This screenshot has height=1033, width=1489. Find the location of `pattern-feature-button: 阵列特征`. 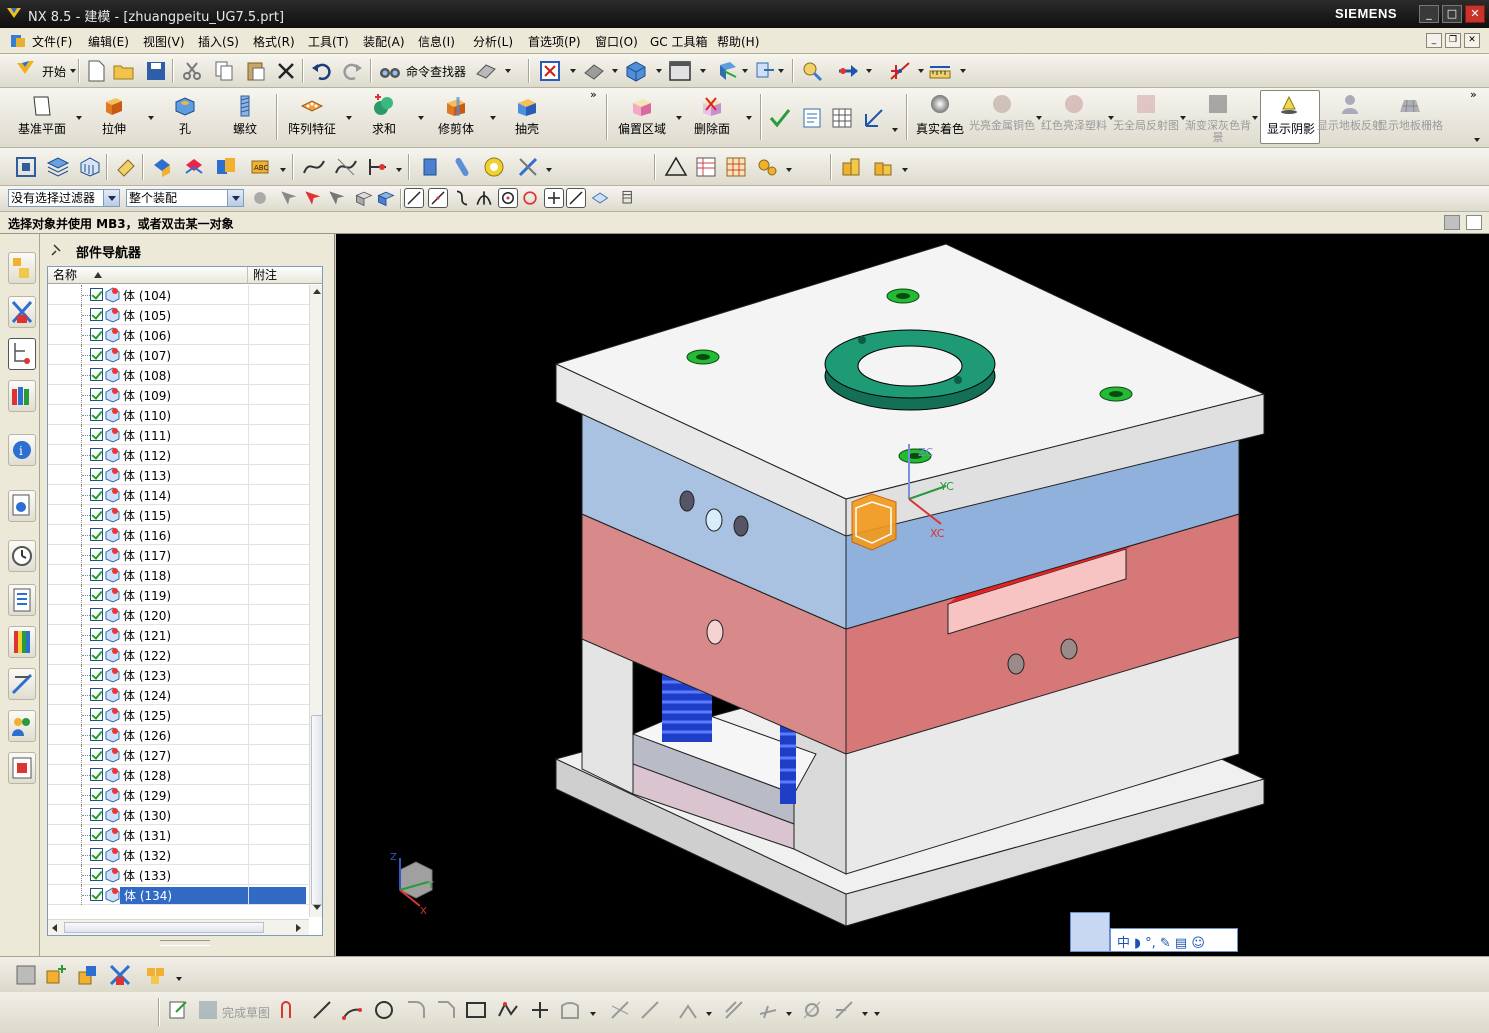

pattern-feature-button: 阵列特征 is located at coordinates (312, 128).